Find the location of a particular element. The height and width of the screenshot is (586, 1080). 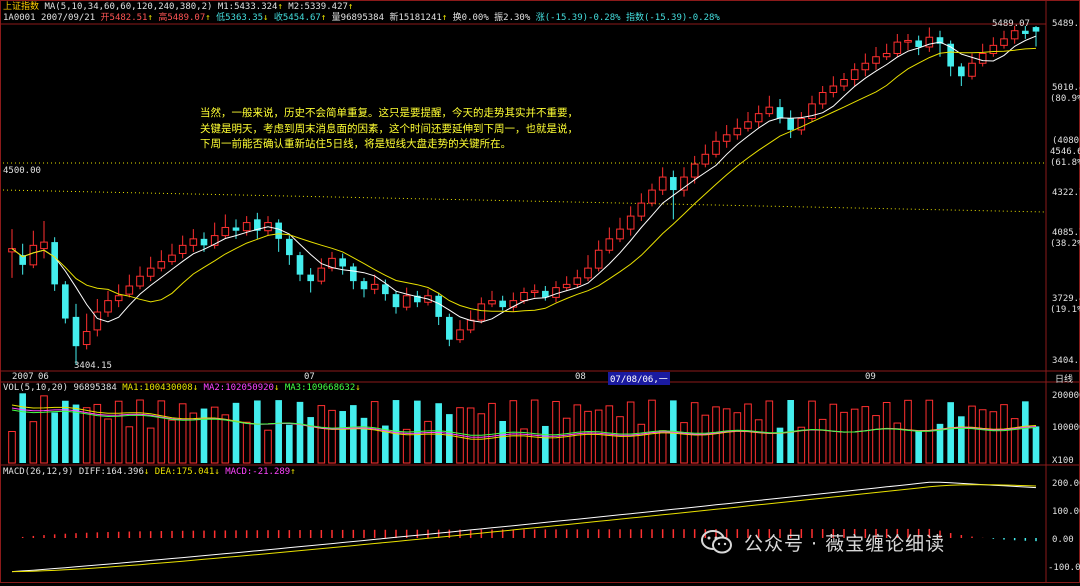

ma-params: MA(5,10,34,60,60,120,240,380,2) is located at coordinates (128, 7).